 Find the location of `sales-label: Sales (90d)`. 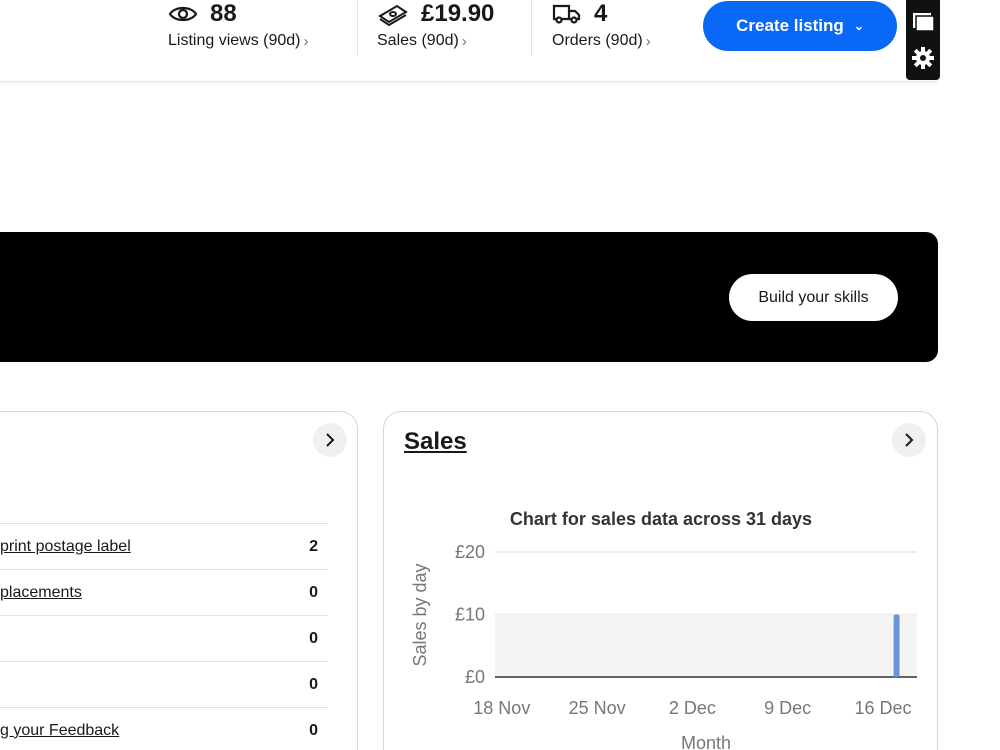

sales-label: Sales (90d) is located at coordinates (418, 40).